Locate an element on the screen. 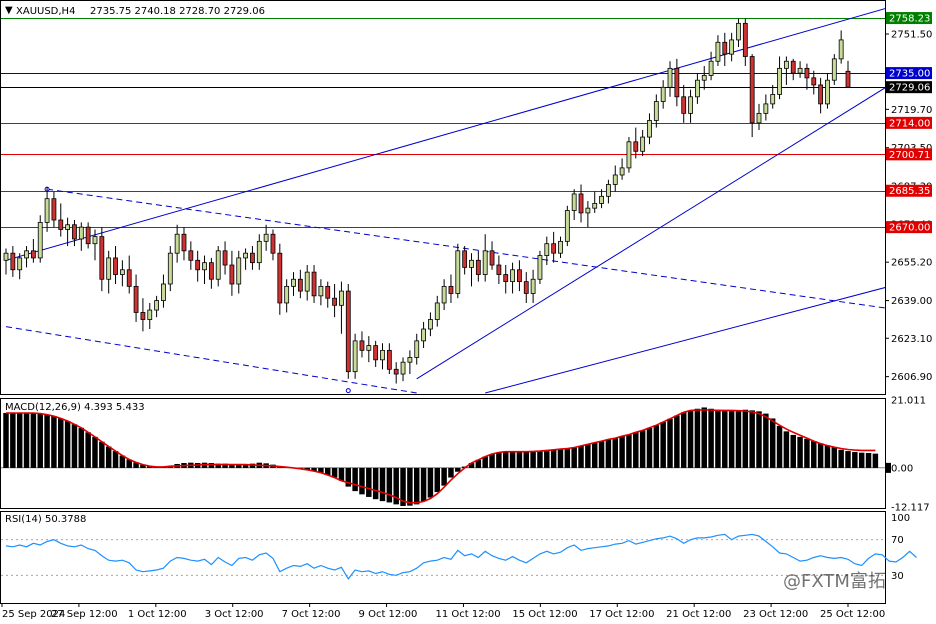  rsi-label: RSI(14) 50.3788 is located at coordinates (45, 519).